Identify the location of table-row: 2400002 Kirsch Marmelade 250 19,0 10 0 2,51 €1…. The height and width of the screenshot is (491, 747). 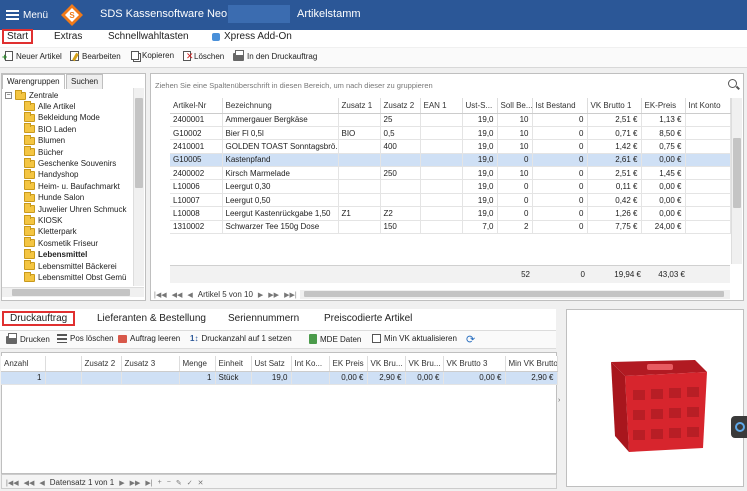
(450, 173).